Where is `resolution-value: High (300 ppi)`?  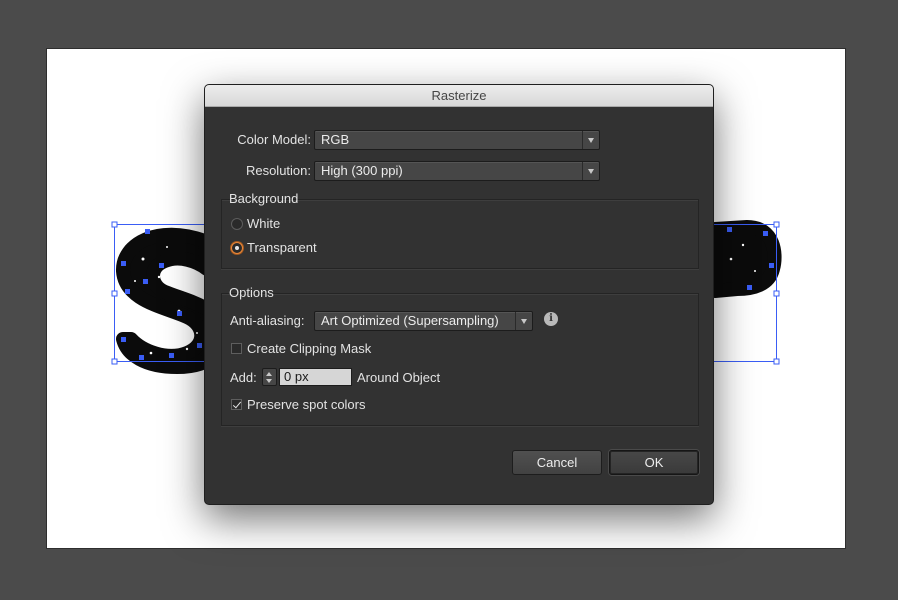 resolution-value: High (300 ppi) is located at coordinates (362, 170).